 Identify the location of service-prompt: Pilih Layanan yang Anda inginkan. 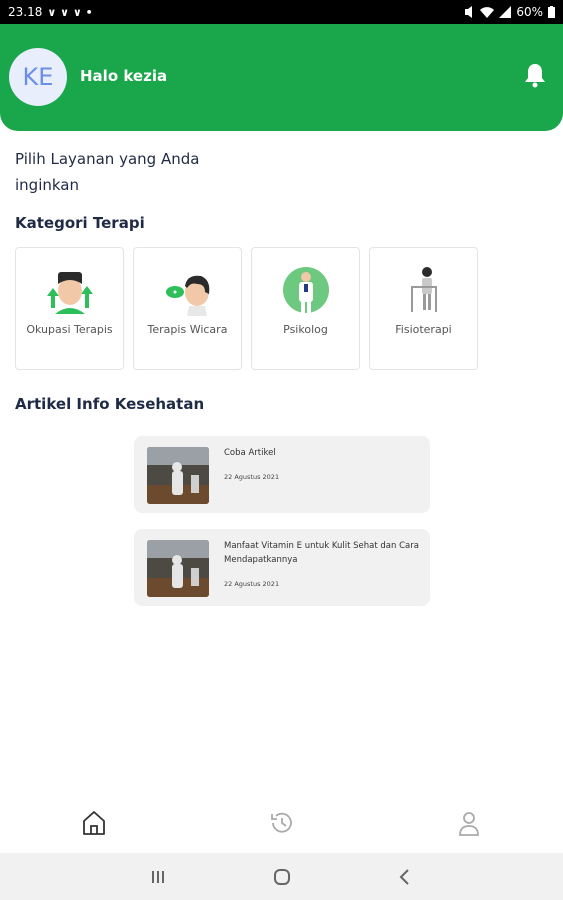
(107, 172).